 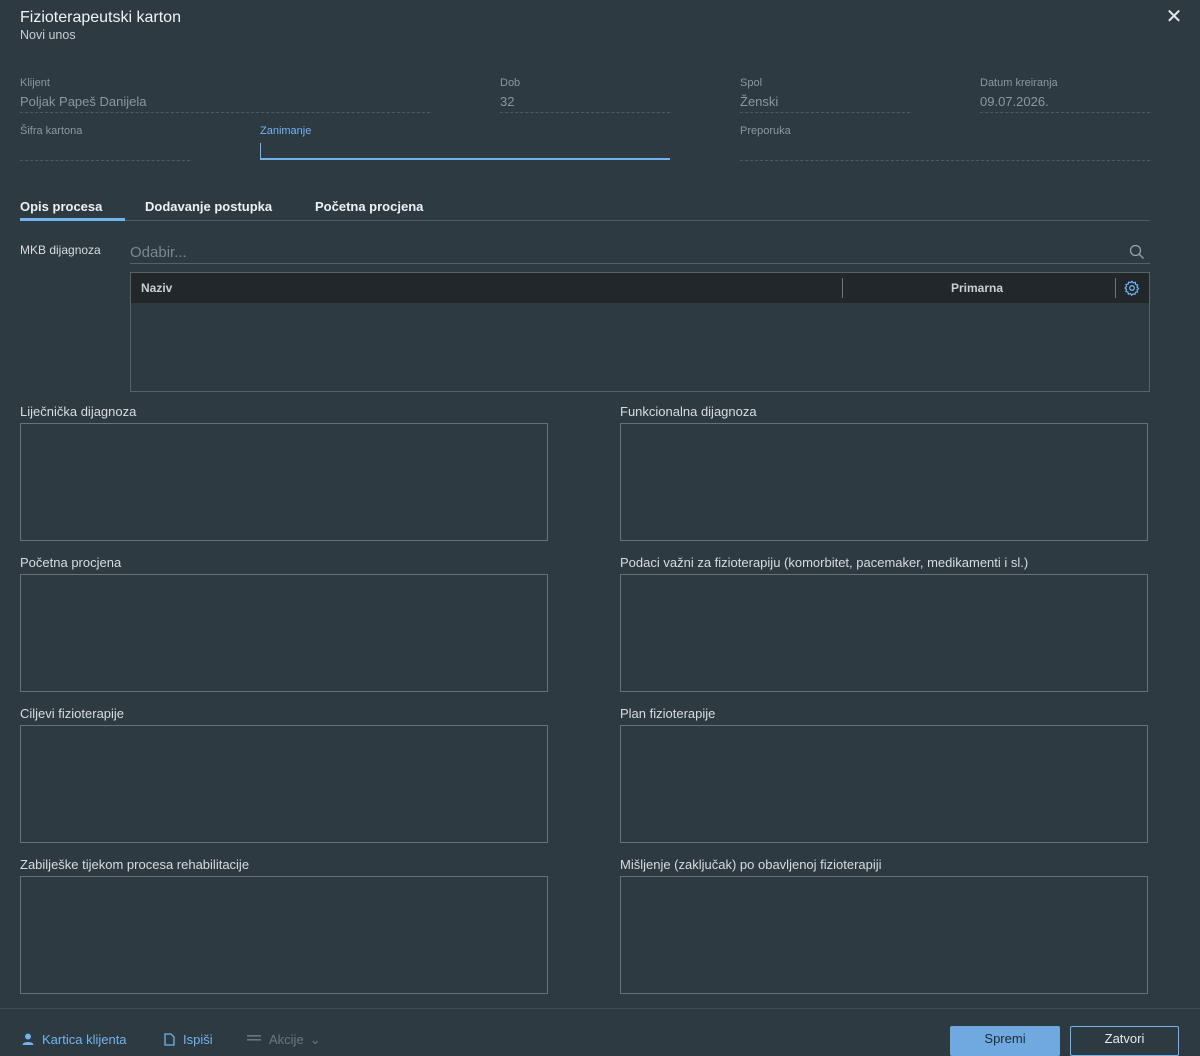 I want to click on person-icon, so click(x=28, y=1039).